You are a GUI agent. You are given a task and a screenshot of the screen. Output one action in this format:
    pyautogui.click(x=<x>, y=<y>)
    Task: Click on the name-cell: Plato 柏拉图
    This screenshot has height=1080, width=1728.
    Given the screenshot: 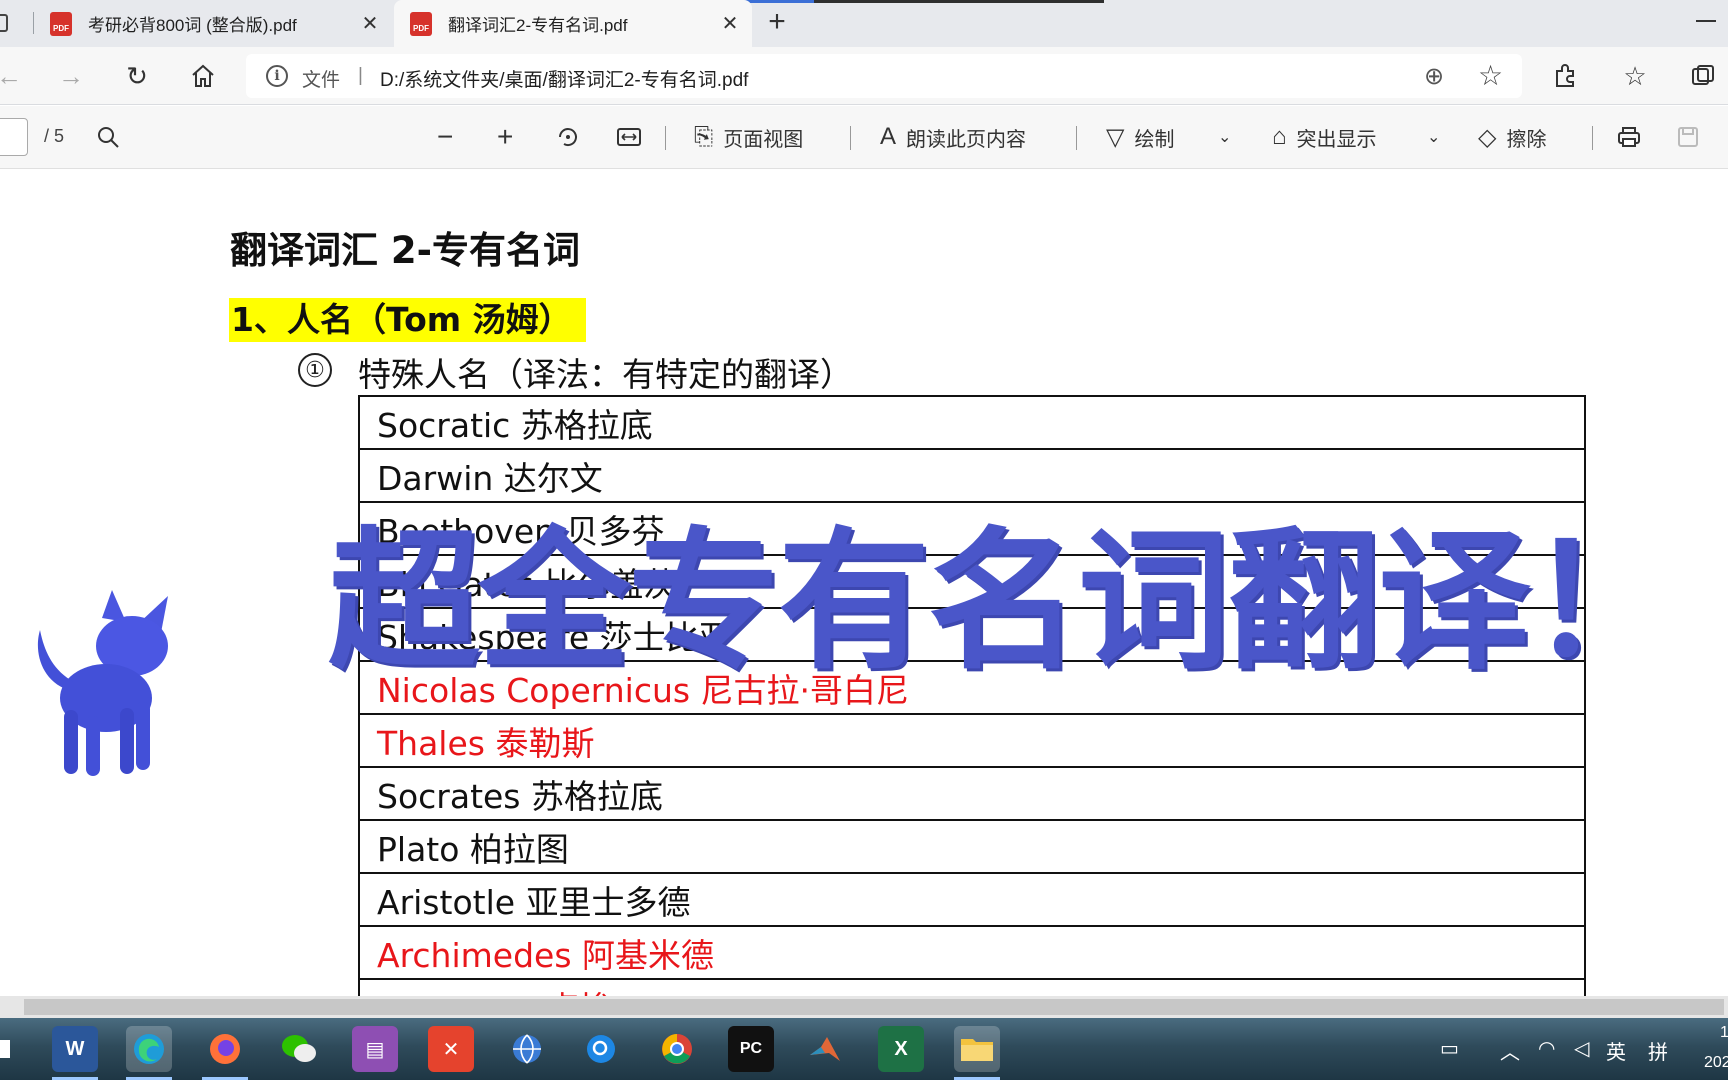 What is the action you would take?
    pyautogui.click(x=972, y=846)
    